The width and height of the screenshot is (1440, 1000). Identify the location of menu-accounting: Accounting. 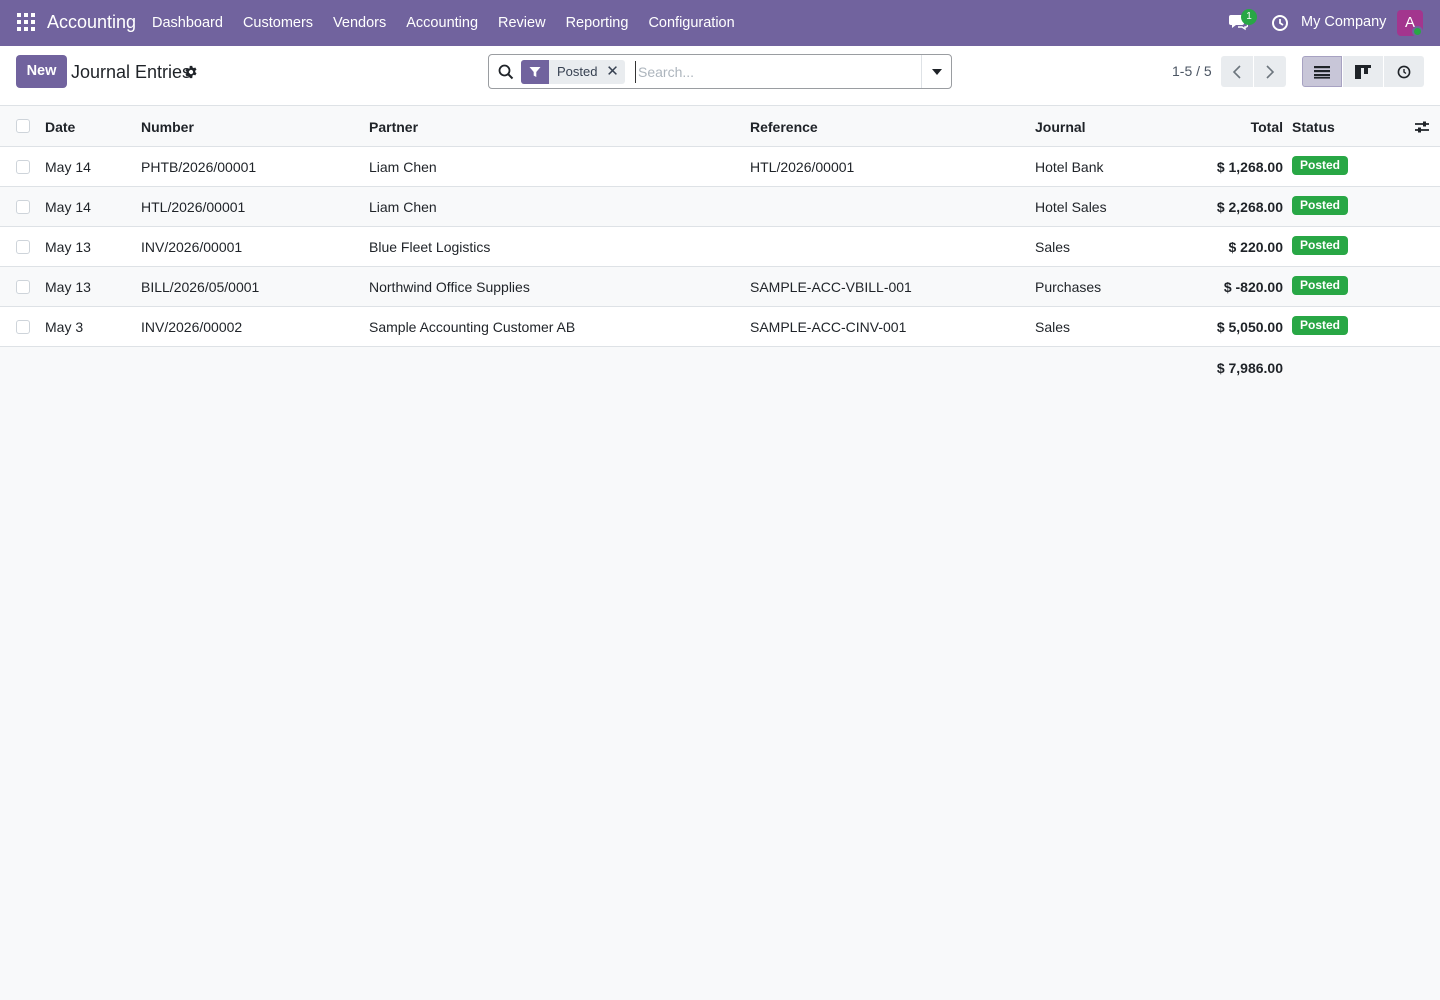
(442, 23).